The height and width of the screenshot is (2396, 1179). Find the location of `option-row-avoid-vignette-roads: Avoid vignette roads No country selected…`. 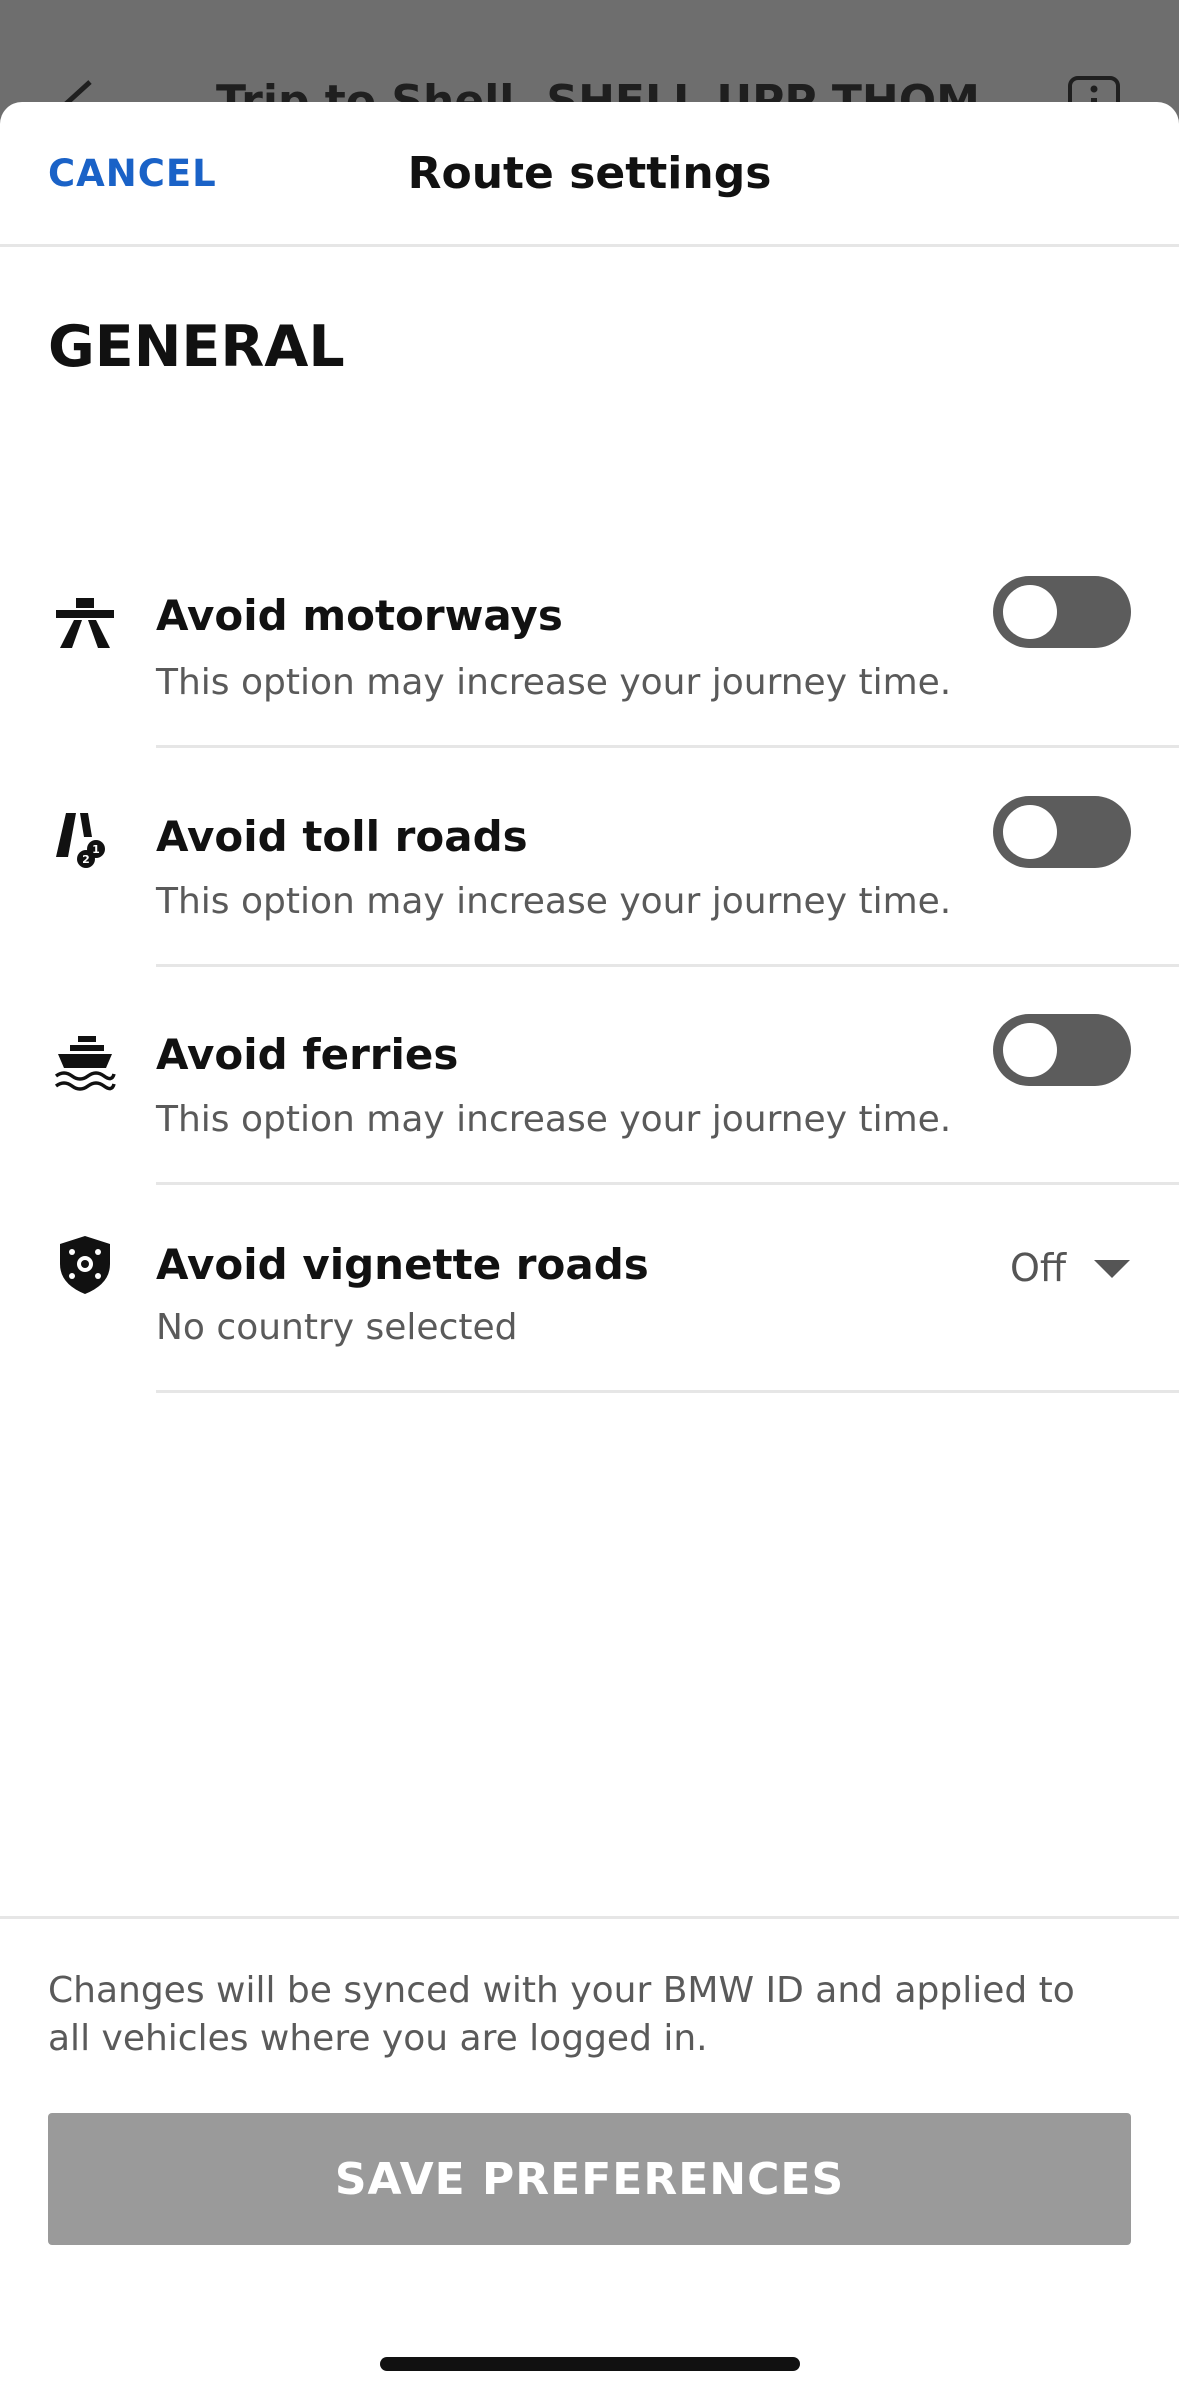

option-row-avoid-vignette-roads: Avoid vignette roads No country selected… is located at coordinates (589, 1255).